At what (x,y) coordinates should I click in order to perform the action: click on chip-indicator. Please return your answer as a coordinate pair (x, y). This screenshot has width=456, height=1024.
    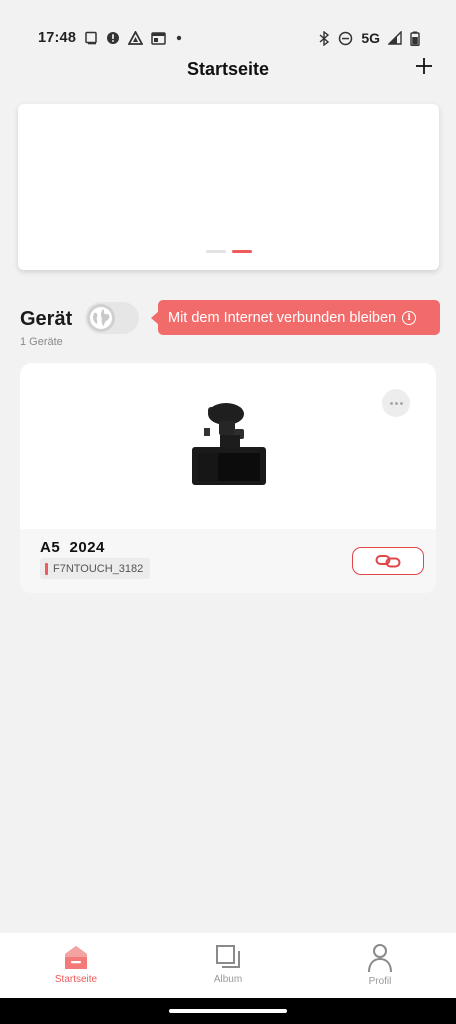
    Looking at the image, I should click on (46, 568).